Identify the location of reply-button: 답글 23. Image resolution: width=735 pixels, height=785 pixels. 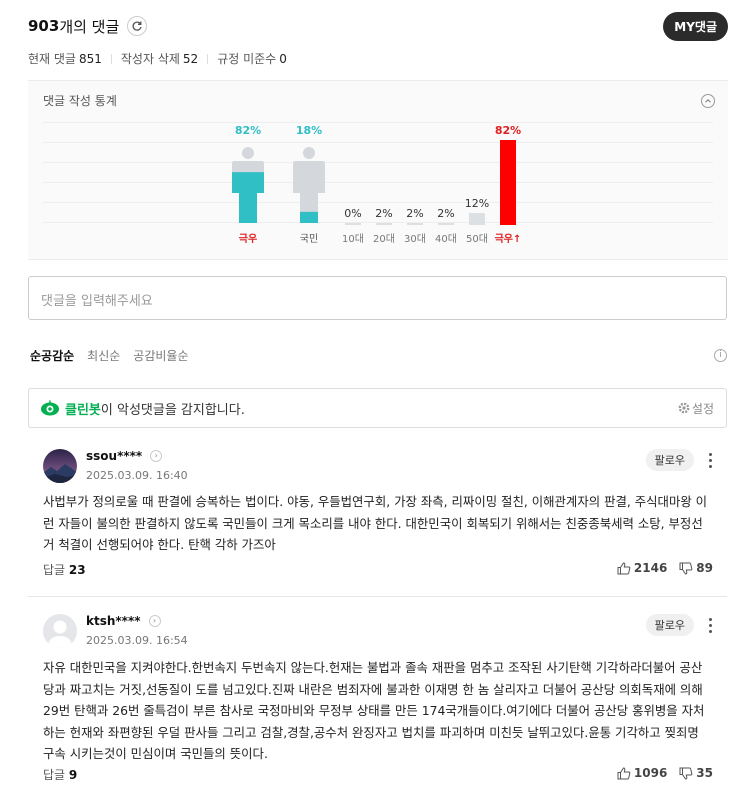
(64, 569).